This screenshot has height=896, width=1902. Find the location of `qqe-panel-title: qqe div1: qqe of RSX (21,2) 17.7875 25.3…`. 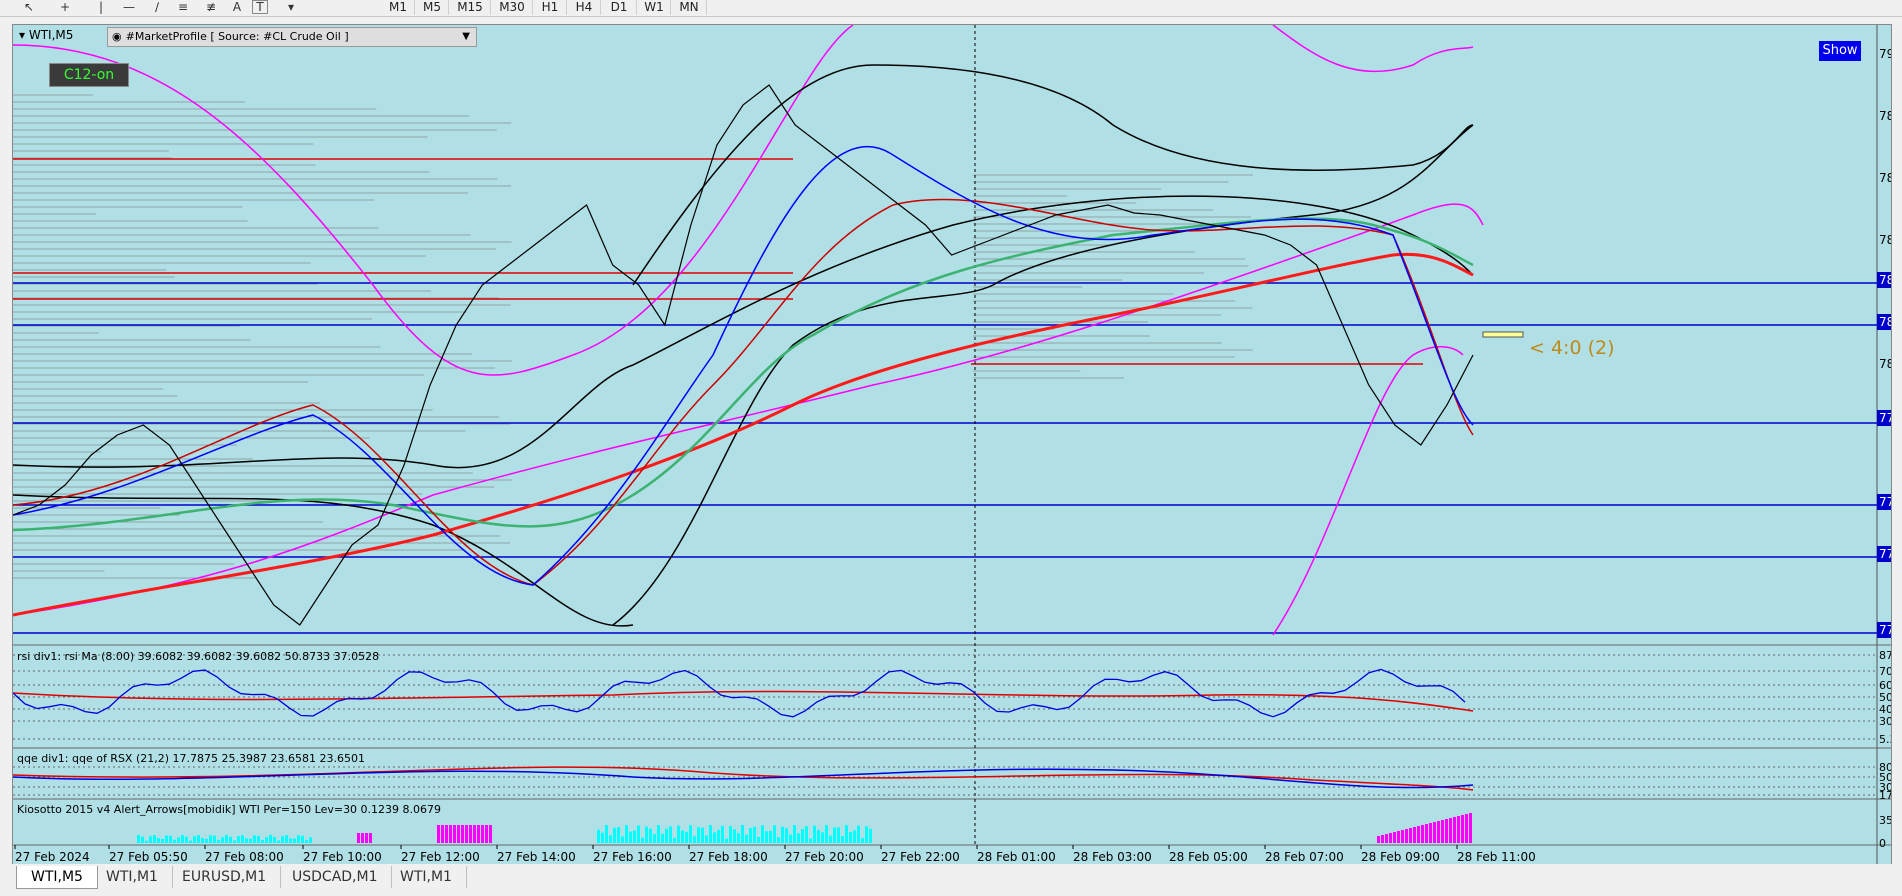

qqe-panel-title: qqe div1: qqe of RSX (21,2) 17.7875 25.3… is located at coordinates (191, 758).